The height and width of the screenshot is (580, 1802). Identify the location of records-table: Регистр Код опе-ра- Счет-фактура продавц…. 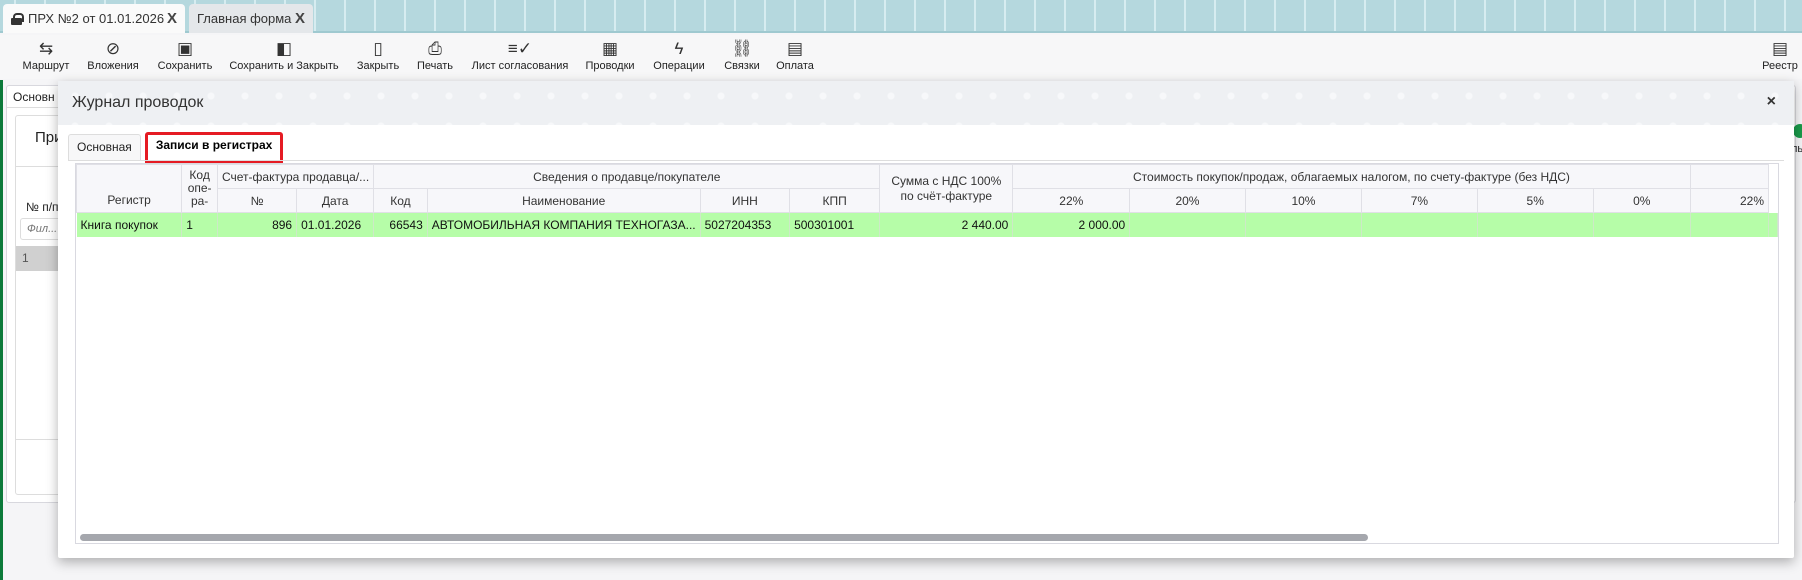
(927, 200).